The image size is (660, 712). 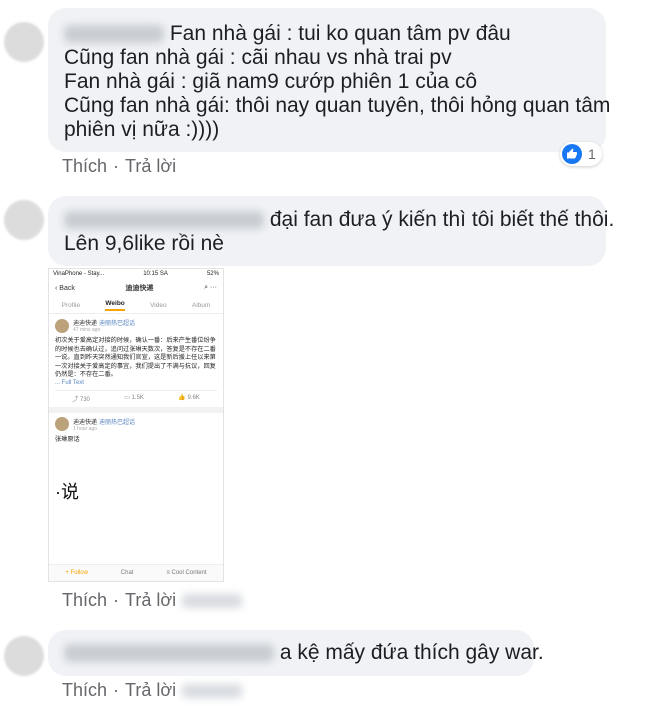 I want to click on tab-video: Video, so click(x=158, y=305).